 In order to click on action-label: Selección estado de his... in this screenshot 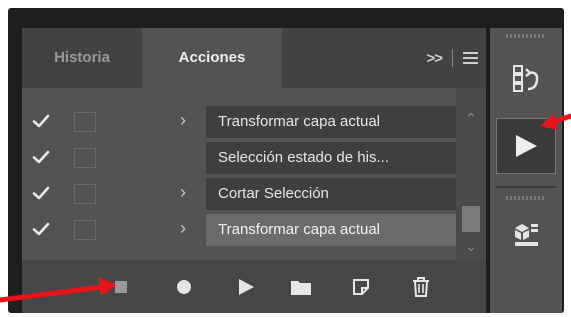, I will do `click(331, 158)`.